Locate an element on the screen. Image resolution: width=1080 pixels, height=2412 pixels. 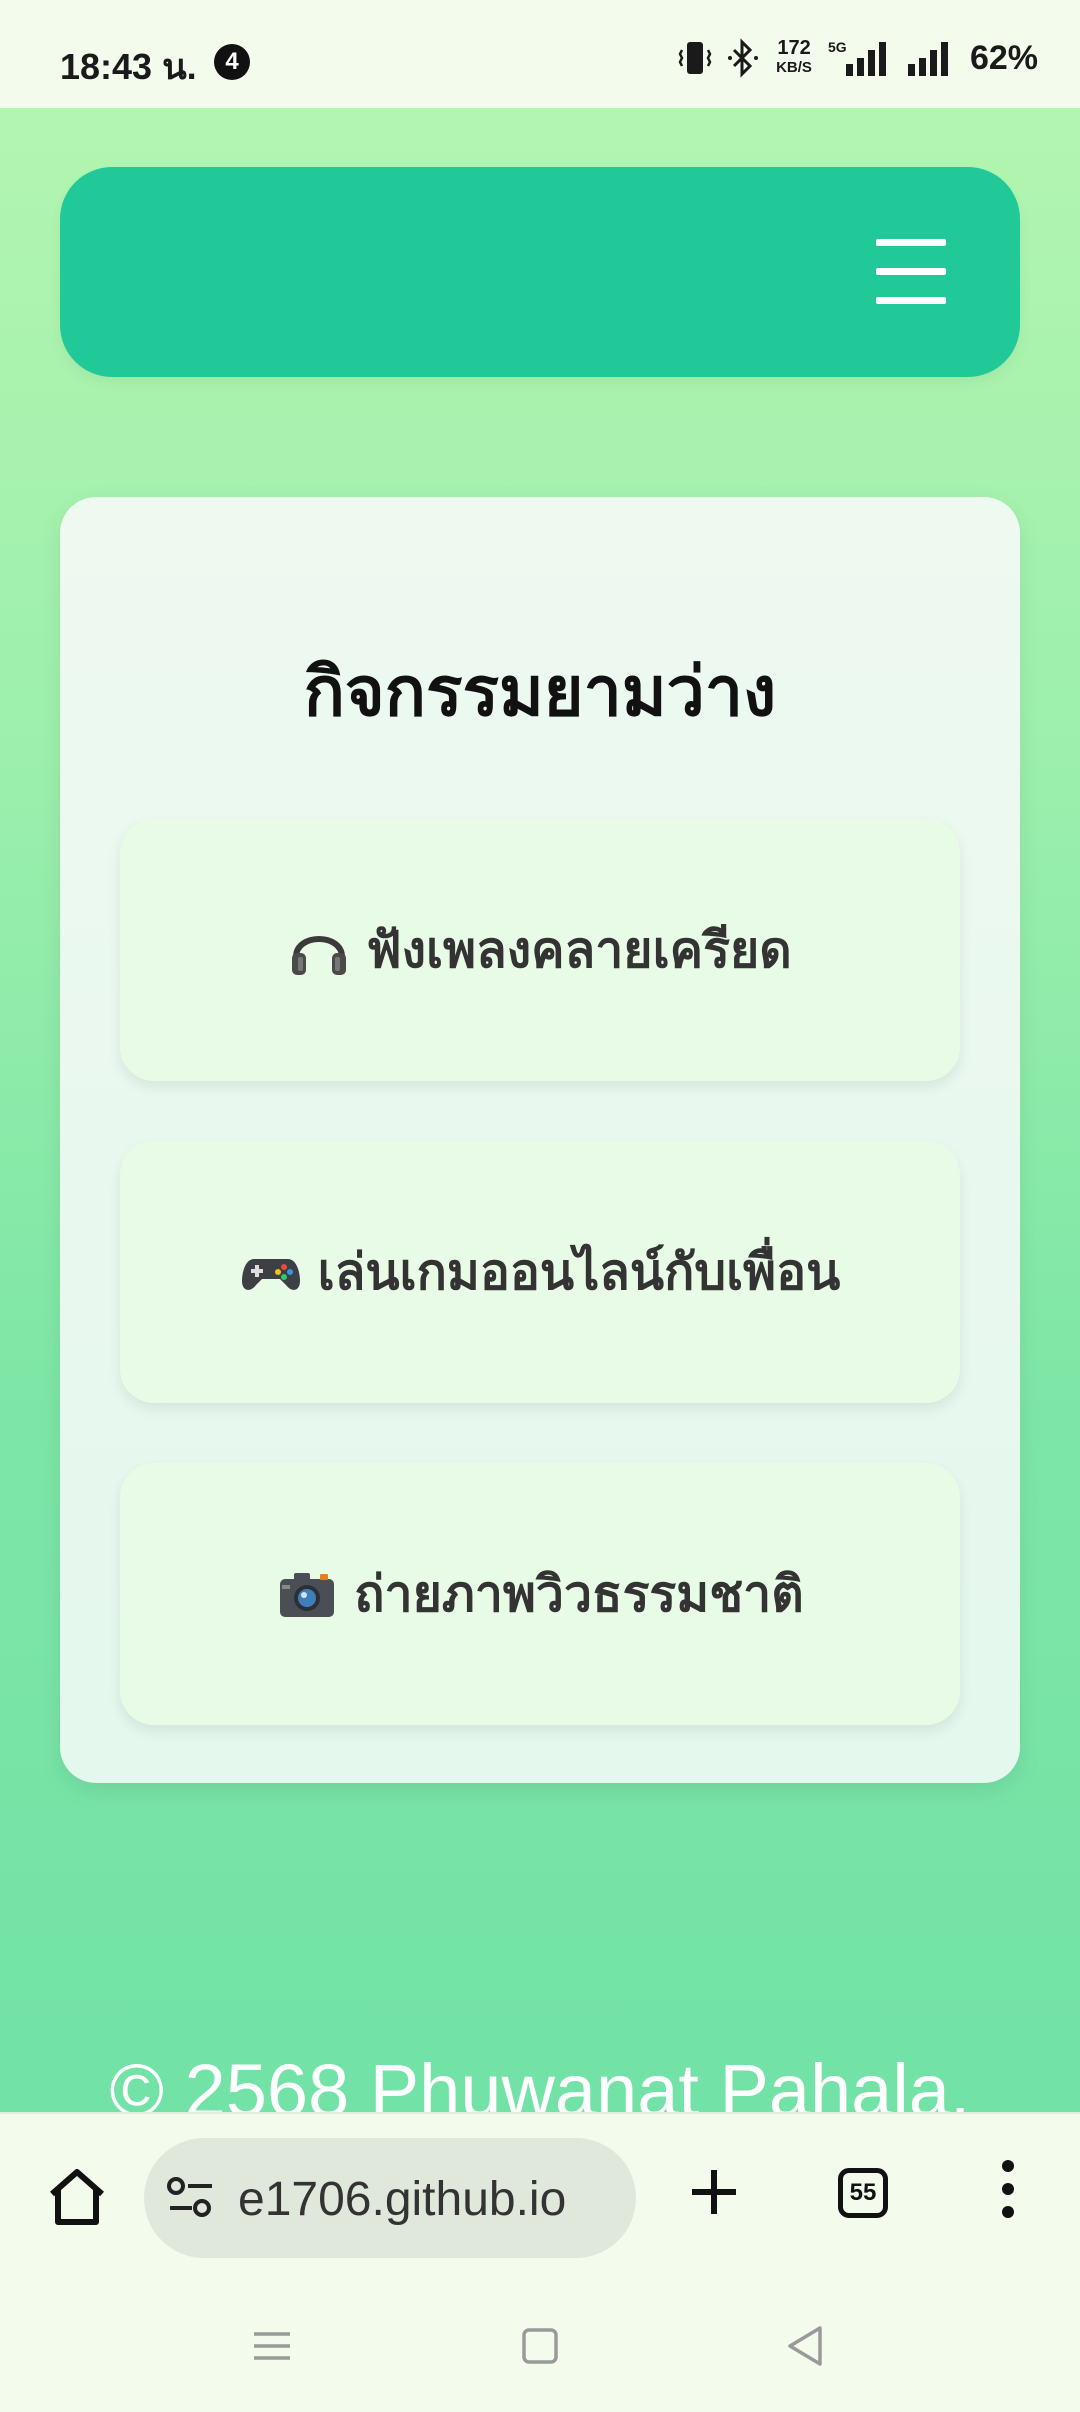
card-title: กิจกรรมยามว่าง is located at coordinates (540, 692).